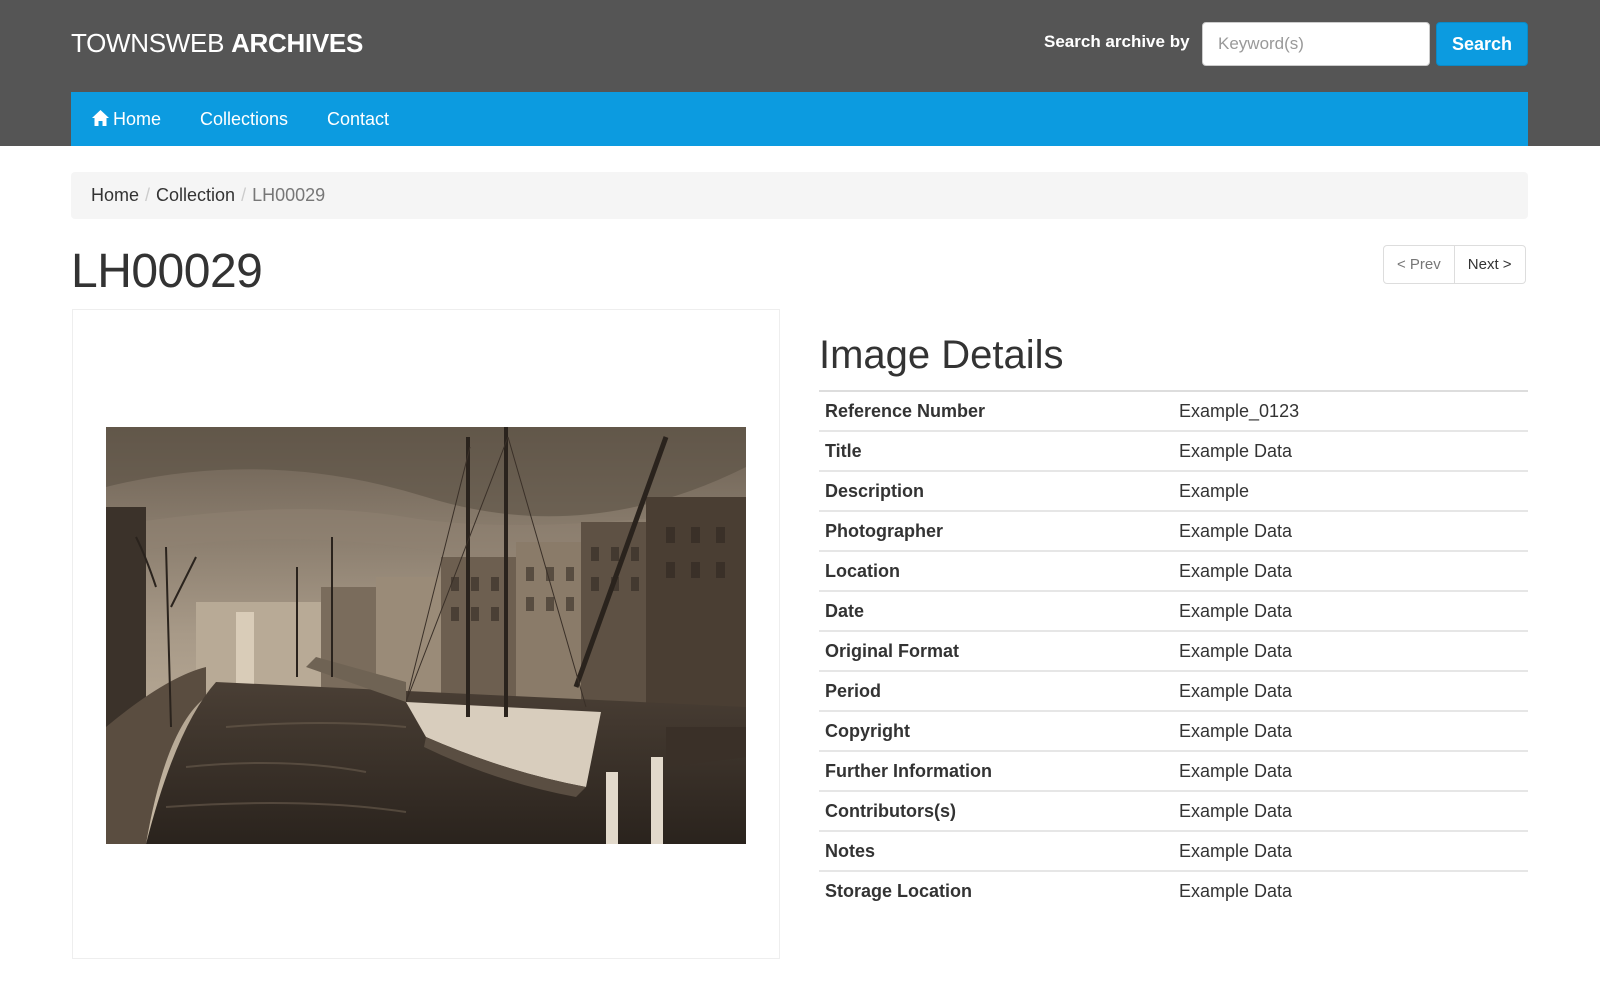 The width and height of the screenshot is (1600, 1001). I want to click on prev-button: < Prev, so click(1419, 264).